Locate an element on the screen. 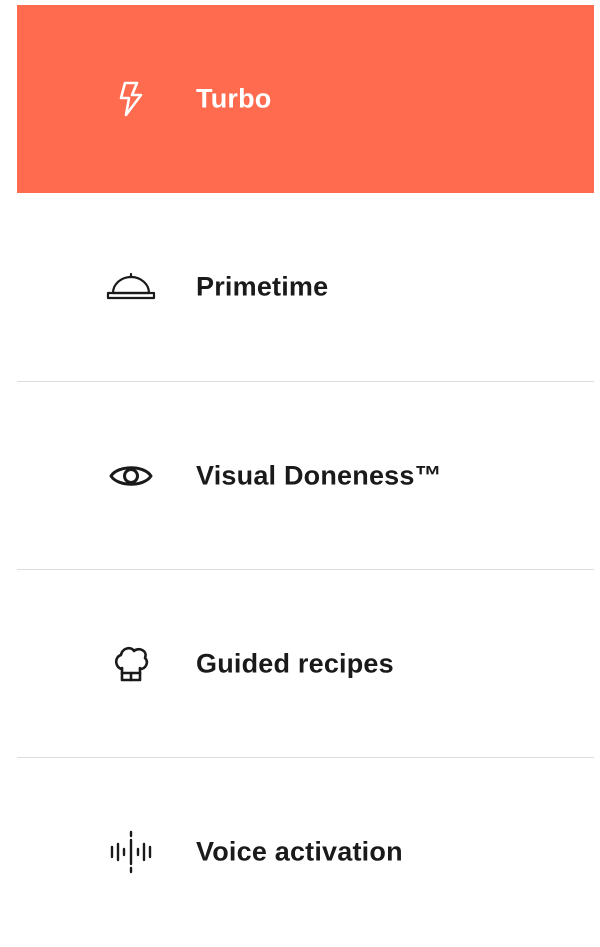 This screenshot has height=947, width=600. serving-cloche-icon is located at coordinates (131, 287).